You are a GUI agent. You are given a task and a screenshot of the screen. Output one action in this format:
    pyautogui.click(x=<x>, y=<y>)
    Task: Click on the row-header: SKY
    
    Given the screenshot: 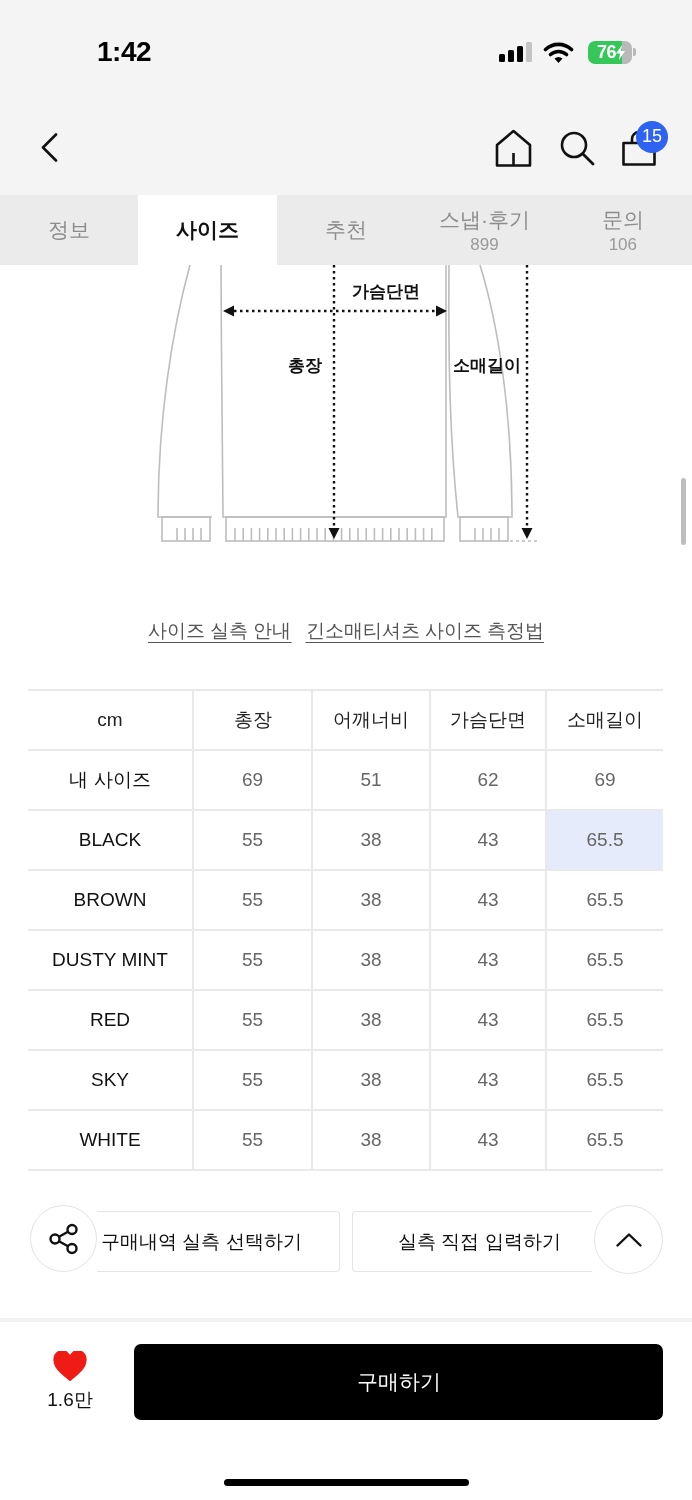 What is the action you would take?
    pyautogui.click(x=110, y=1080)
    